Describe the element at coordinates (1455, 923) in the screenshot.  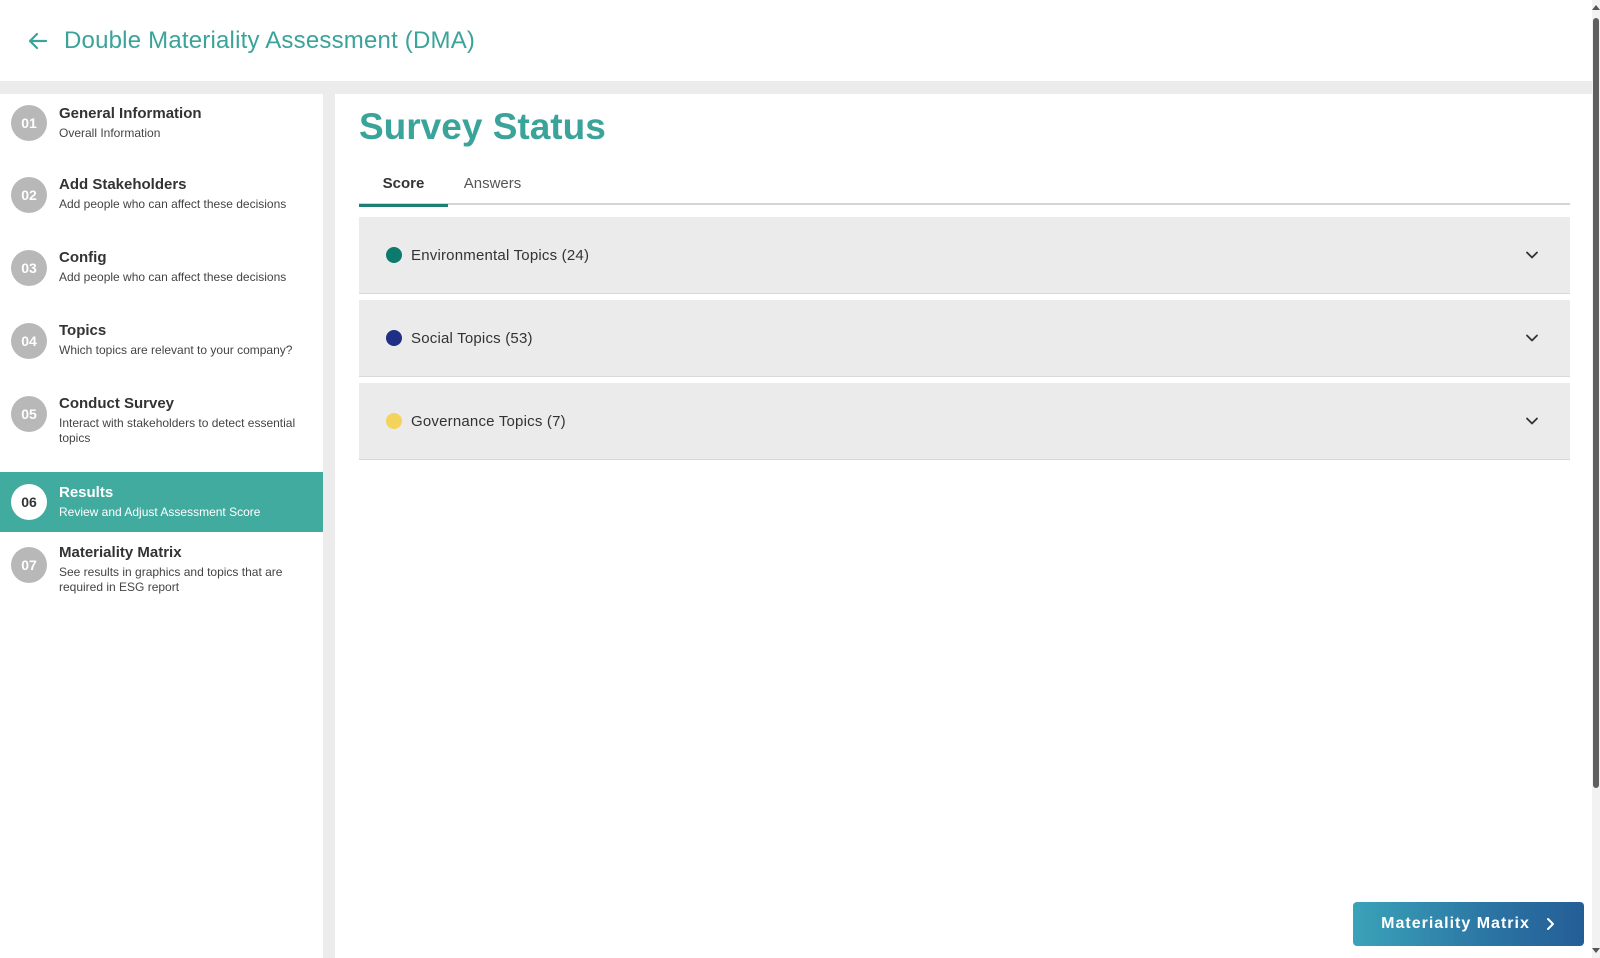
I see `button-label: Materiality Matrix` at that location.